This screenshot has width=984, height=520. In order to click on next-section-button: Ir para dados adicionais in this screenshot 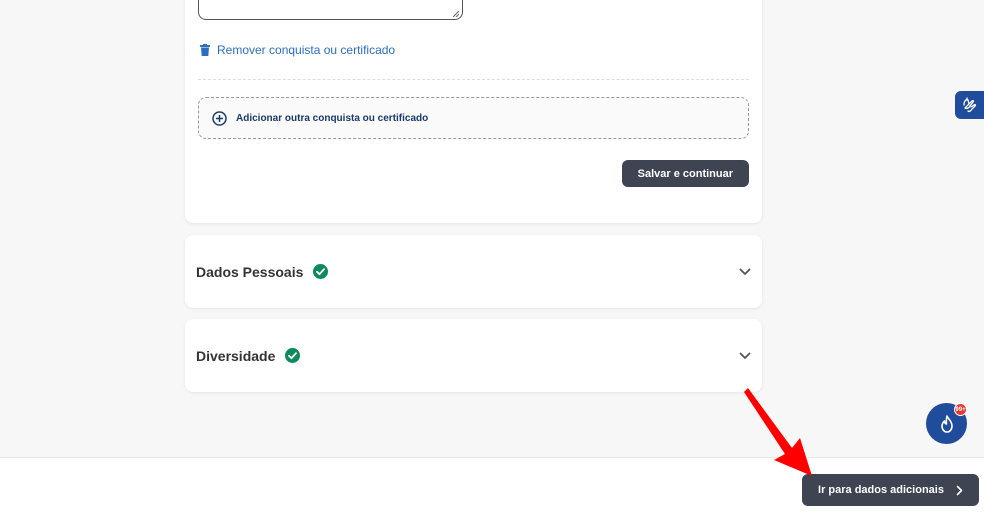, I will do `click(890, 490)`.